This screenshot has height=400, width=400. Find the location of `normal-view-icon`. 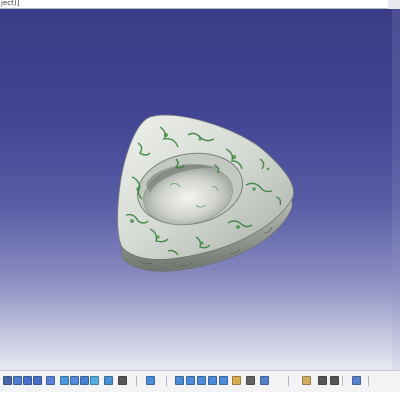

normal-view-icon is located at coordinates (50, 380).